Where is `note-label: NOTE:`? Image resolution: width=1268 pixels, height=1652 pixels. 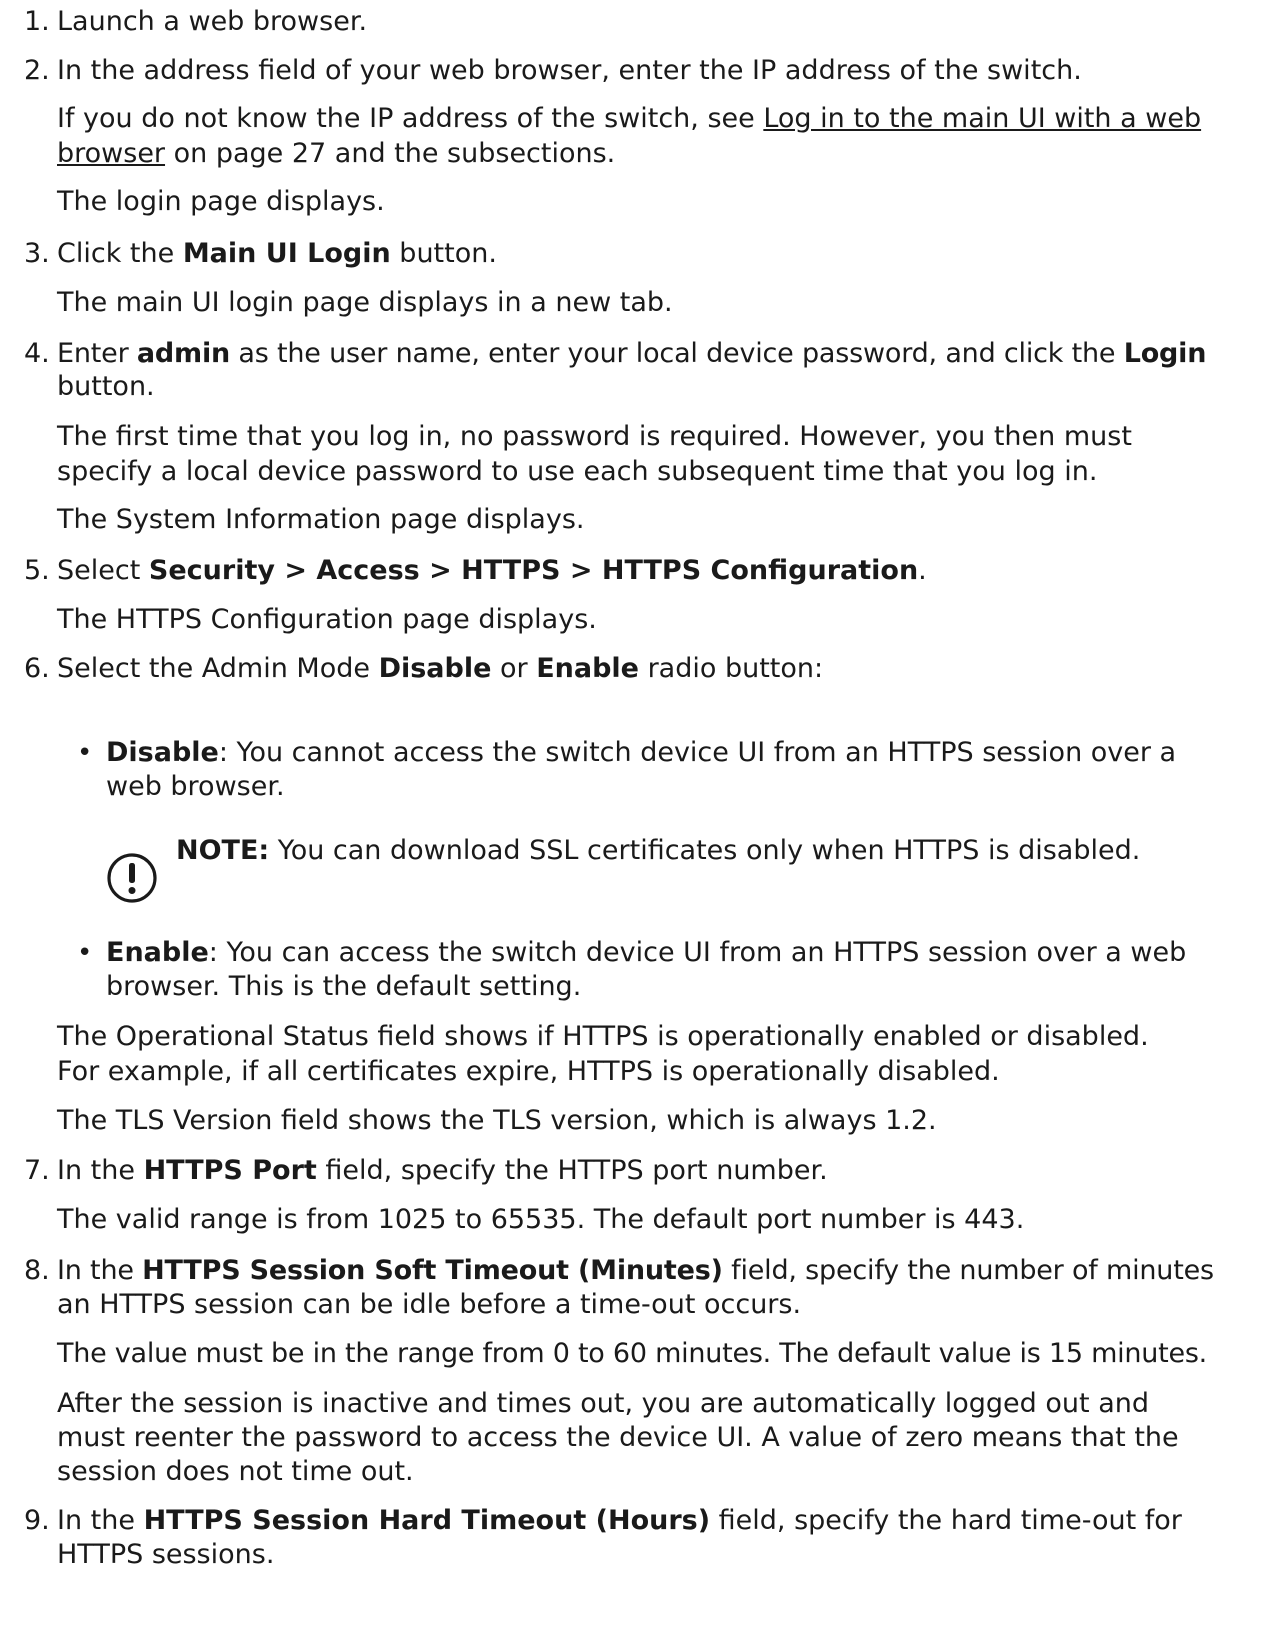
note-label: NOTE: is located at coordinates (223, 850).